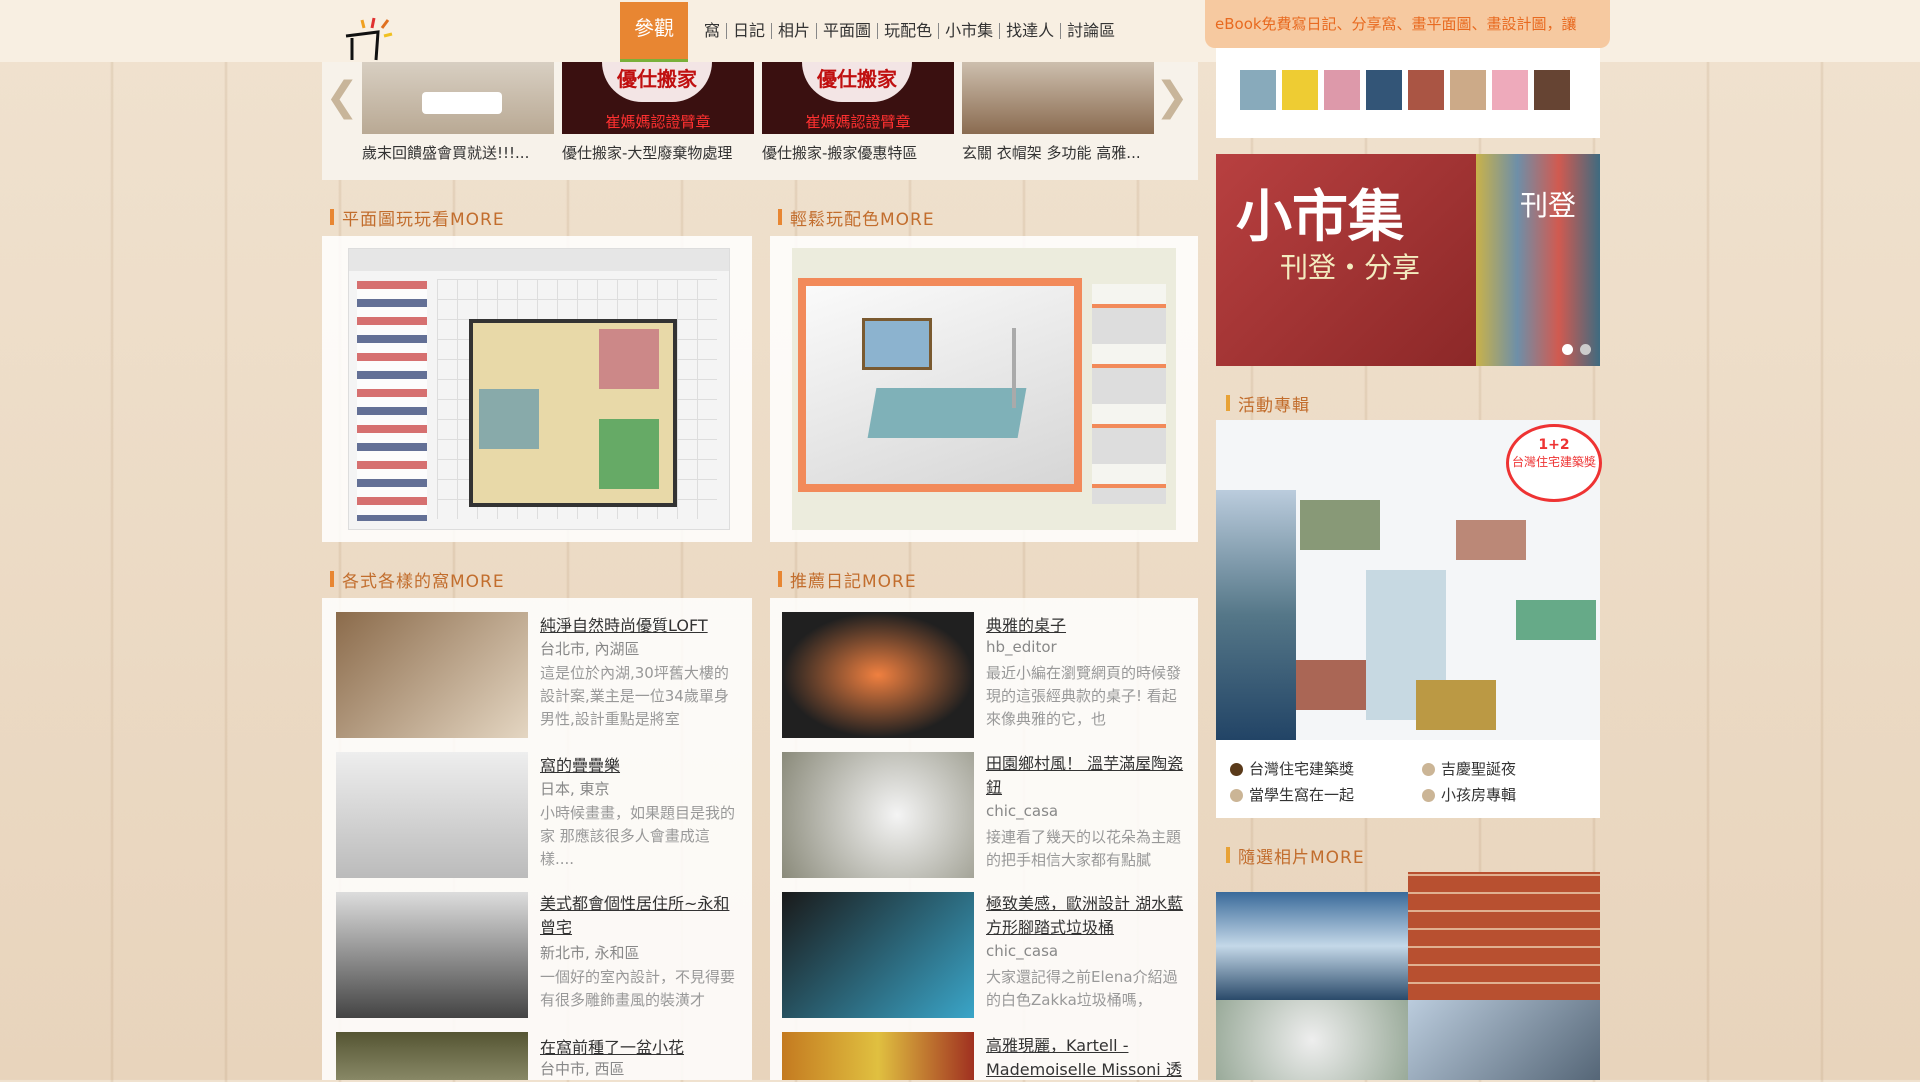 The height and width of the screenshot is (1082, 1920). Describe the element at coordinates (1553, 462) in the screenshot. I see `award-badge-name: 台灣住宅建築獎` at that location.